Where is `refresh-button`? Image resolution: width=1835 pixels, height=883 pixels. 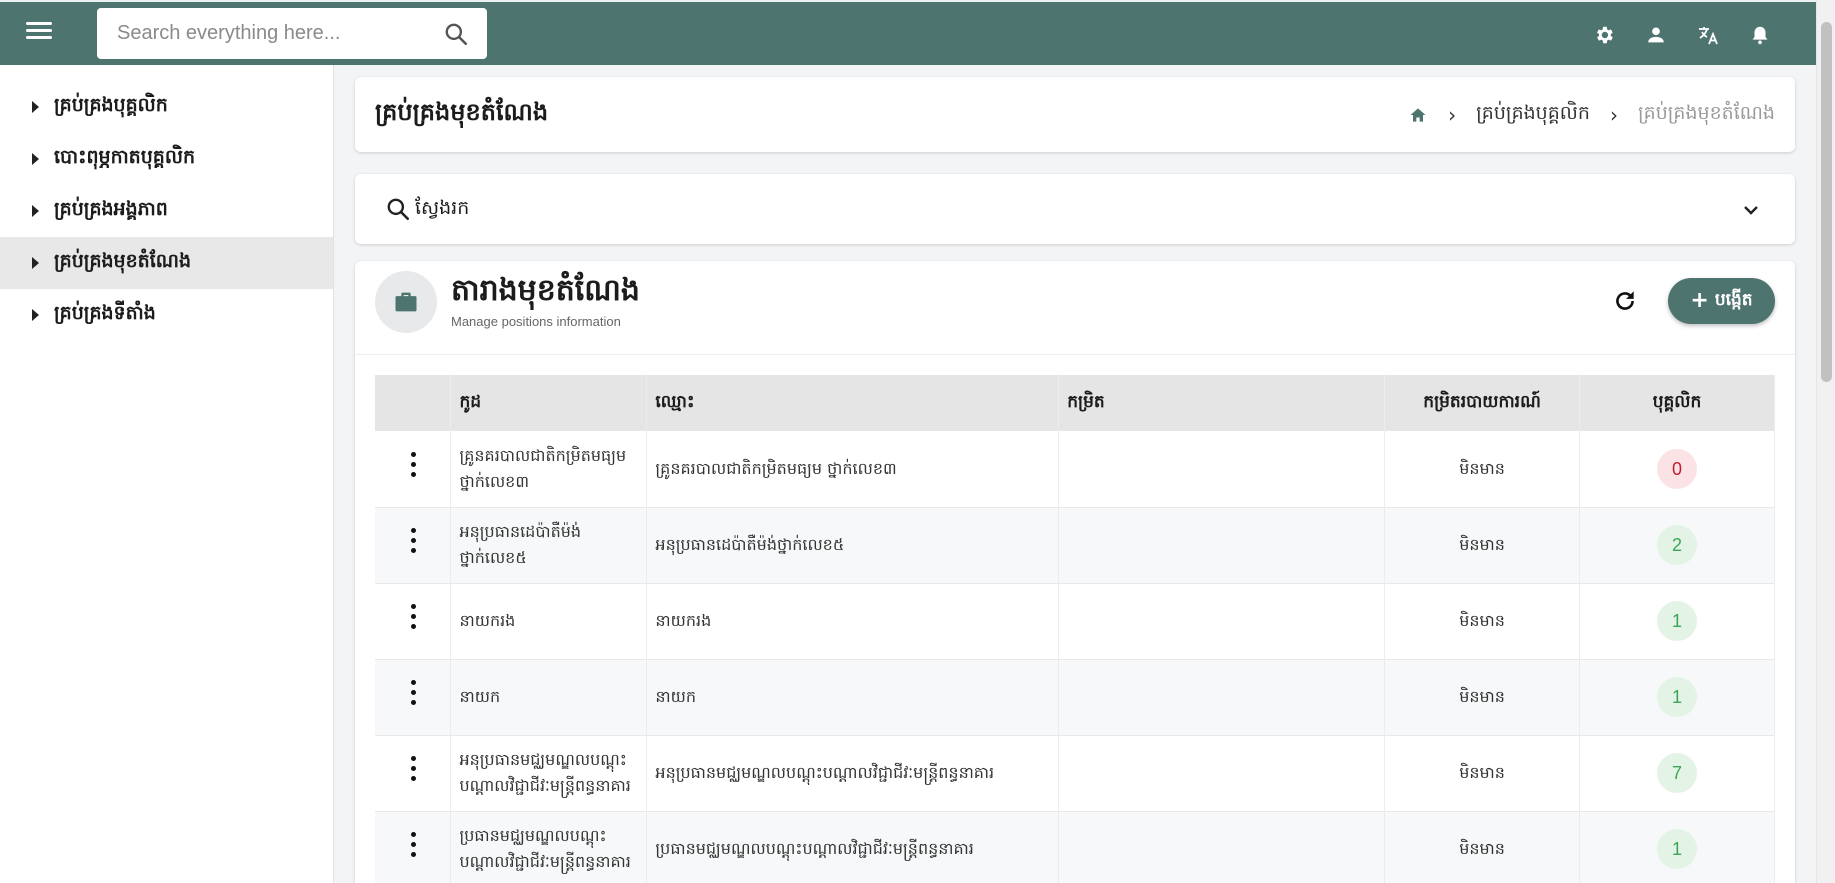 refresh-button is located at coordinates (1625, 301).